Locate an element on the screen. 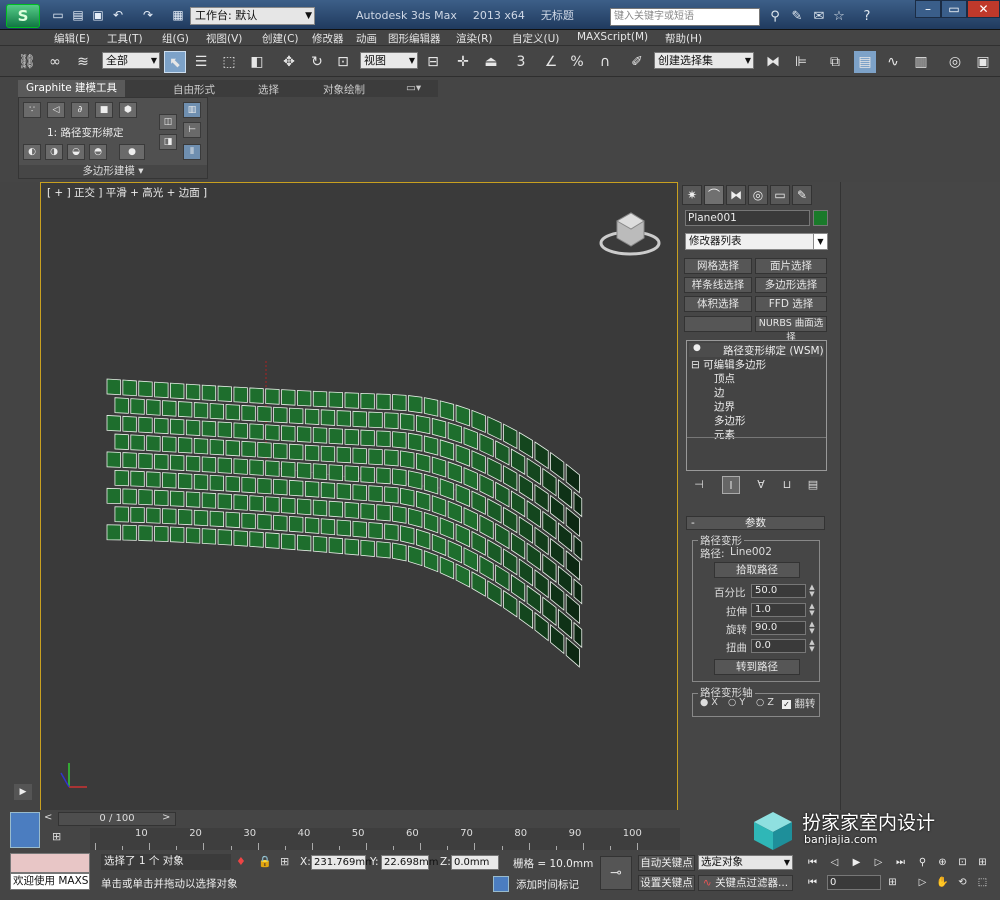 The height and width of the screenshot is (900, 1000). zoom-all-icon: ⊕ is located at coordinates (942, 862).